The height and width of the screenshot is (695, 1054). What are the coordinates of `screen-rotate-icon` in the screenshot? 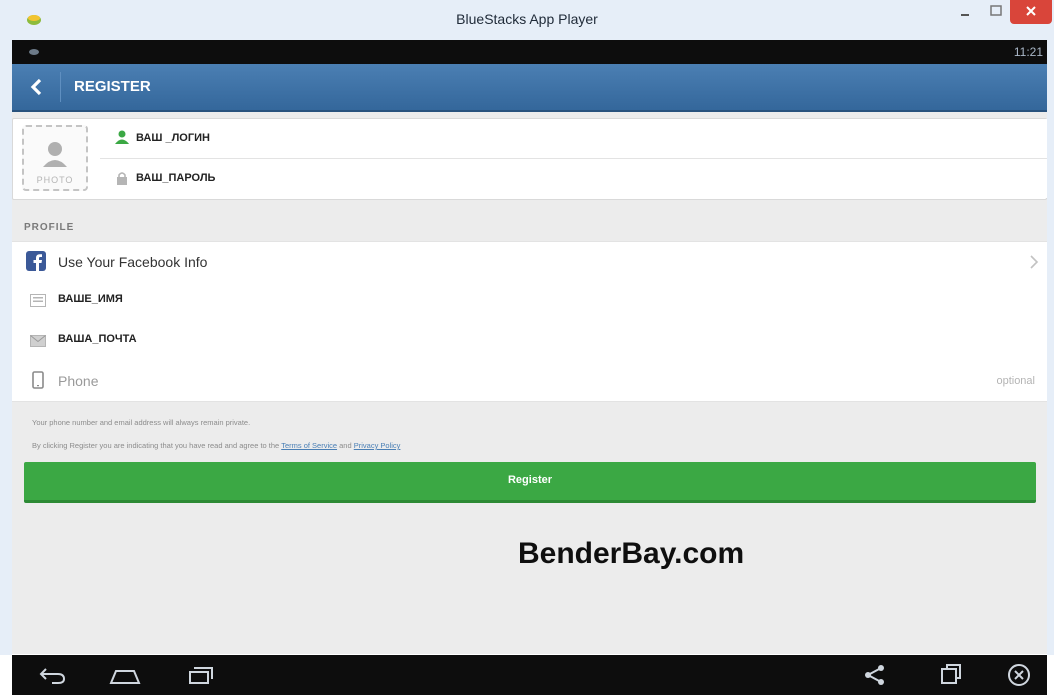 It's located at (951, 675).